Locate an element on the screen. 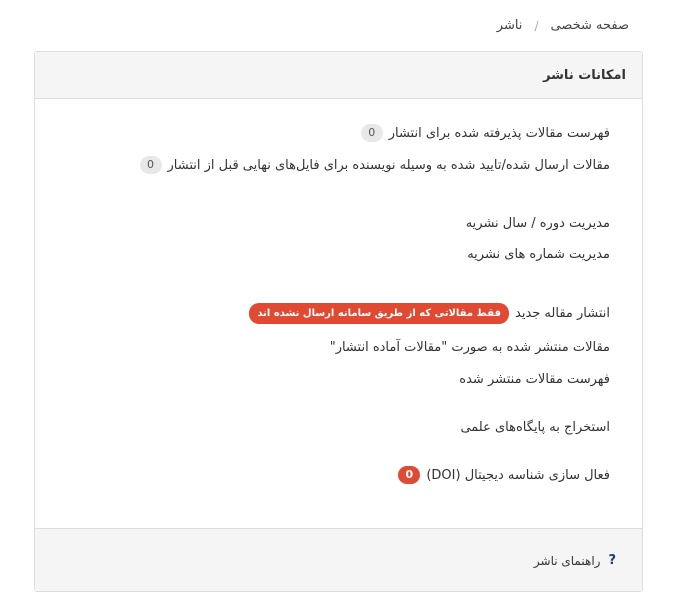  breadcrumb-home: صفحه شخصی is located at coordinates (589, 25).